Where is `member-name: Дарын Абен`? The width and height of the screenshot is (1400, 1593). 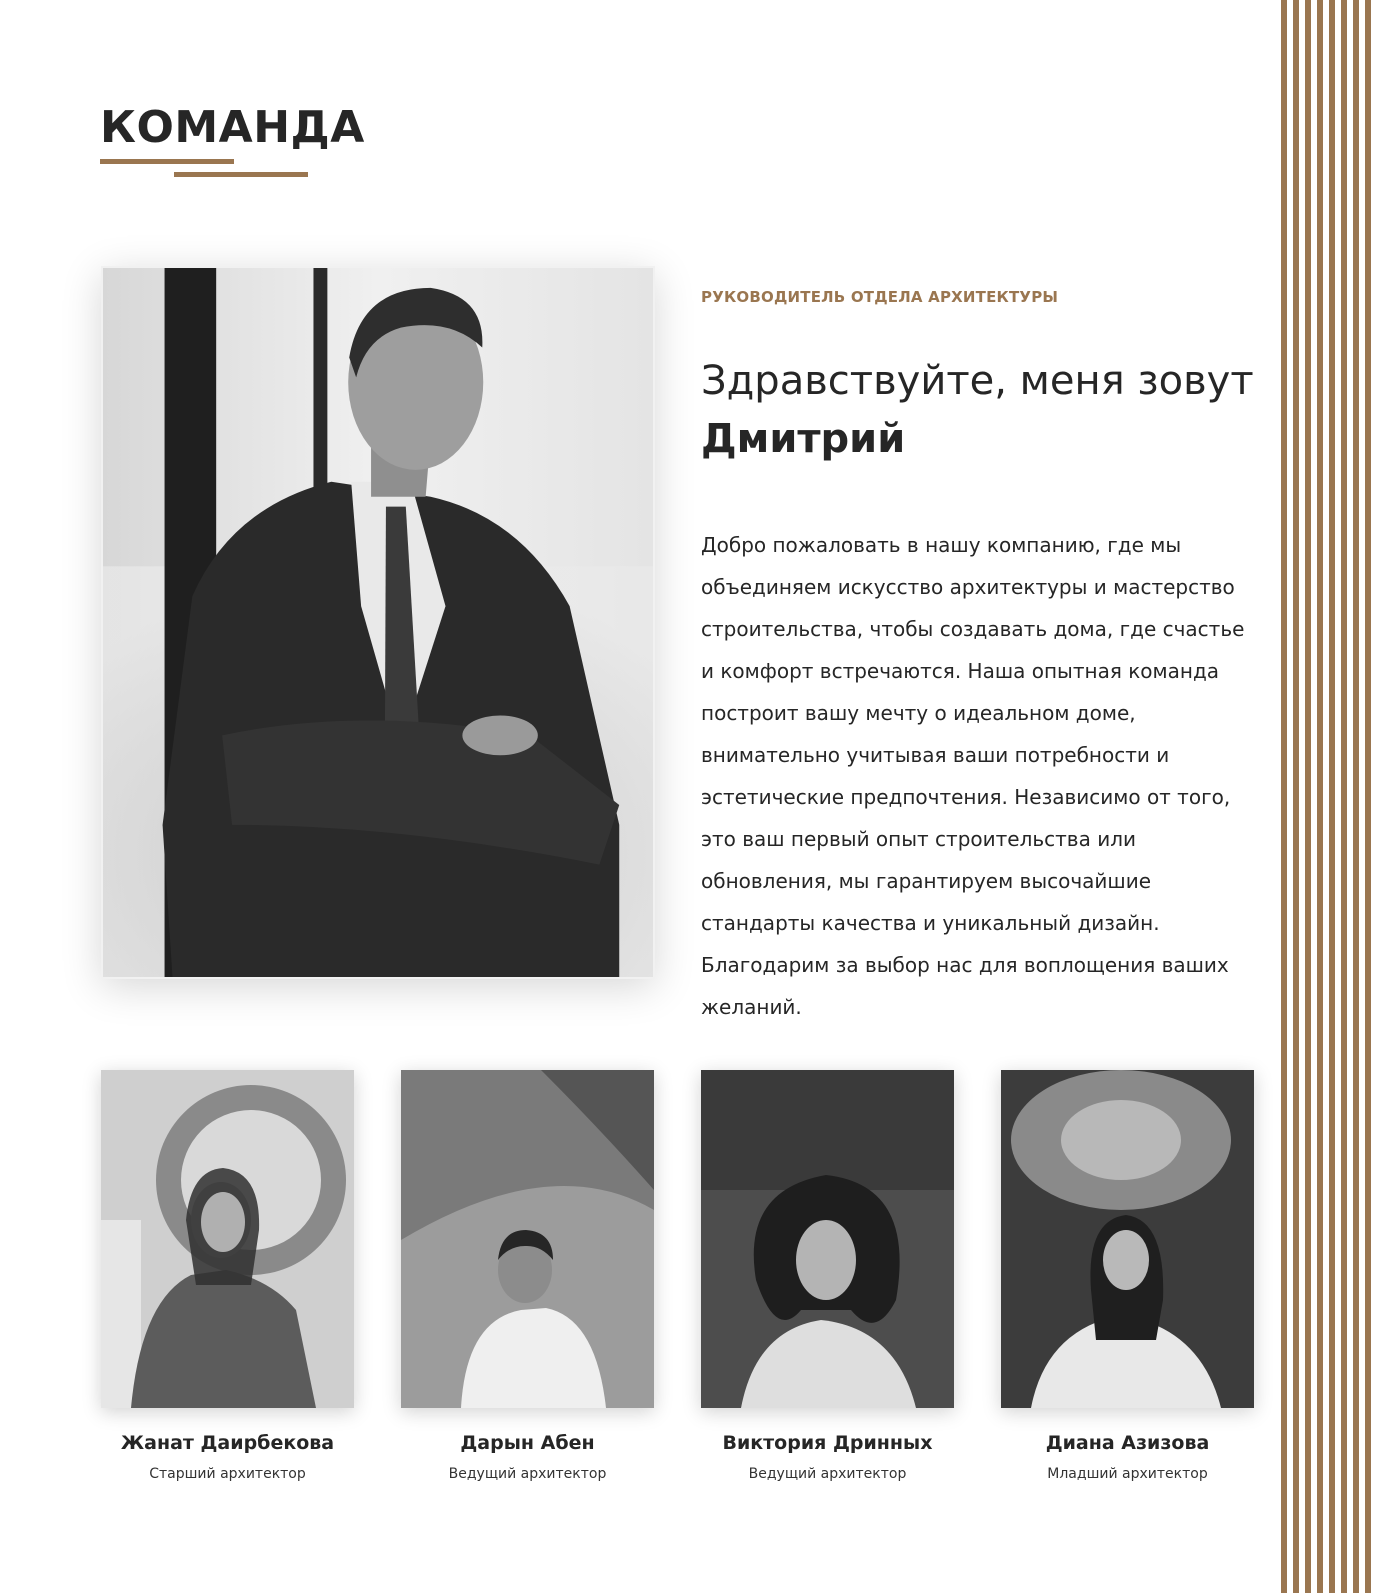
member-name: Дарын Абен is located at coordinates (527, 1443).